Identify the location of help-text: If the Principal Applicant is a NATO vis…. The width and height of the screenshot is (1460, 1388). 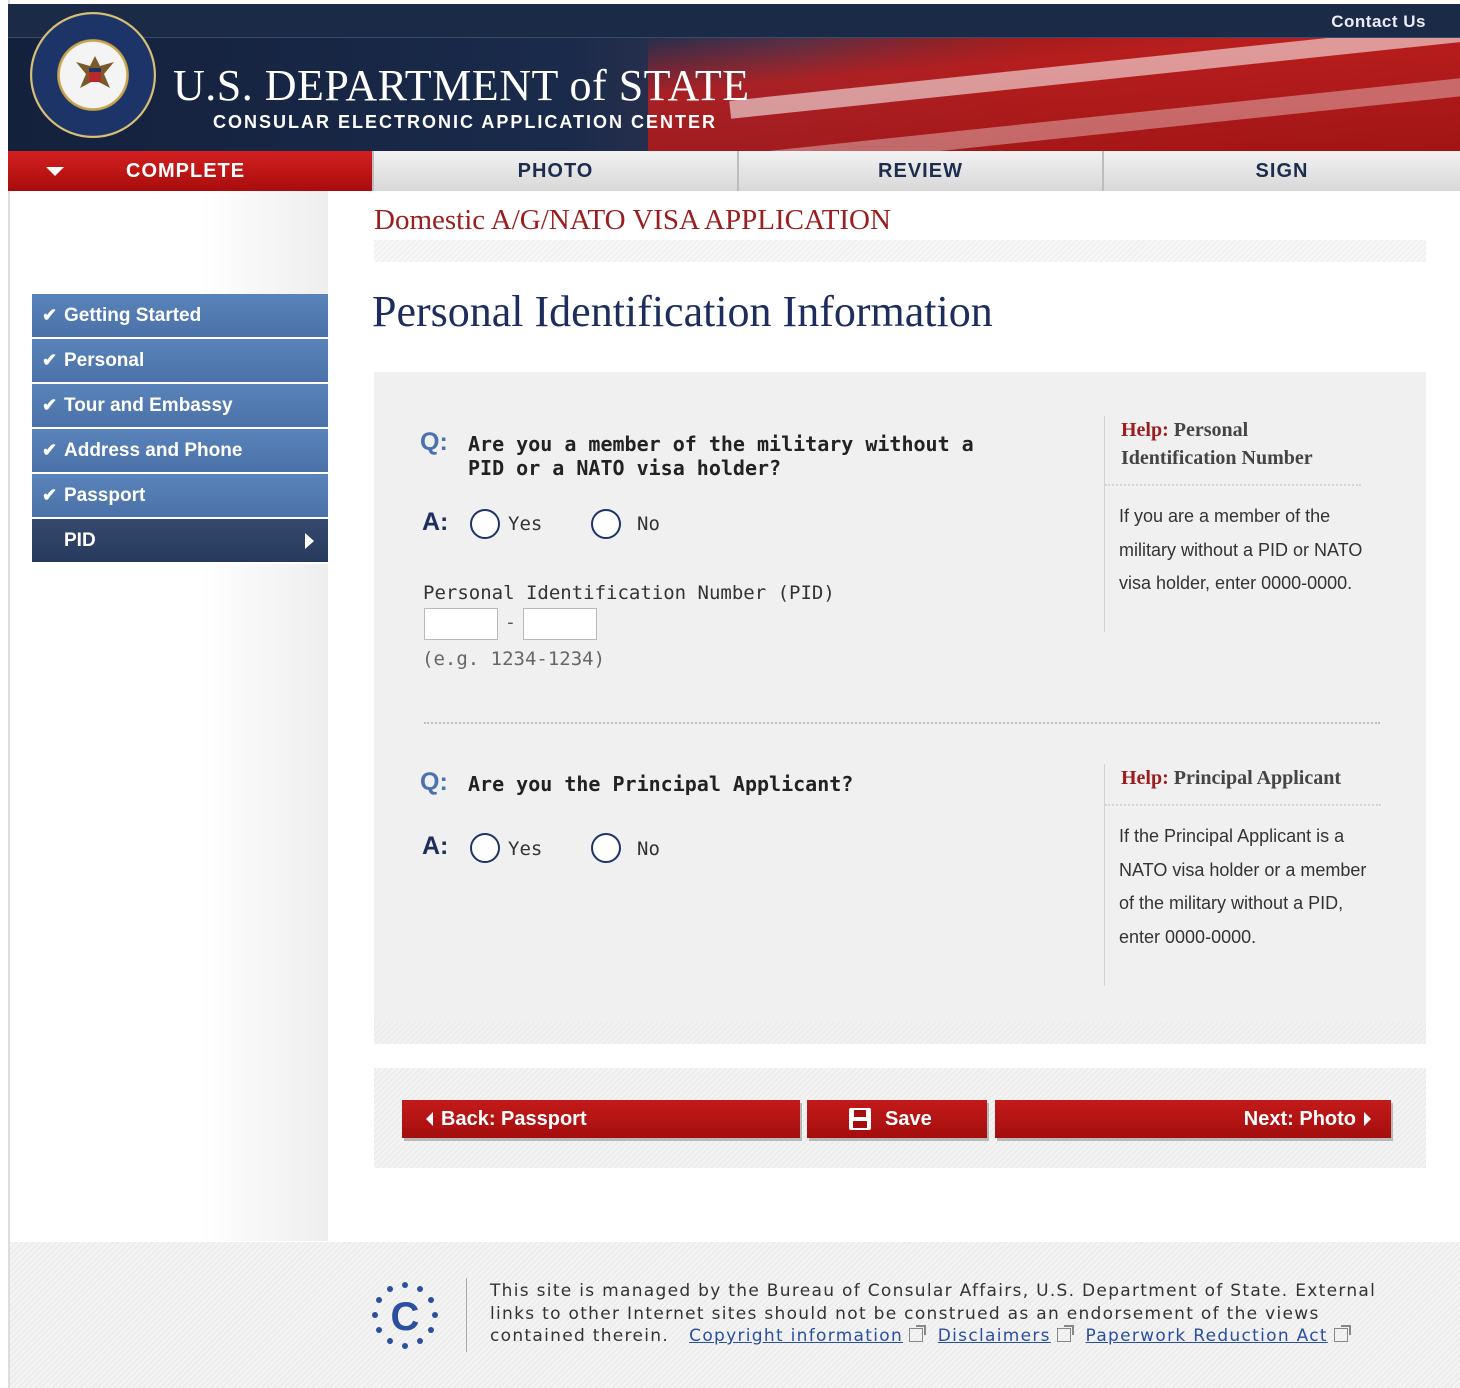
(1243, 886).